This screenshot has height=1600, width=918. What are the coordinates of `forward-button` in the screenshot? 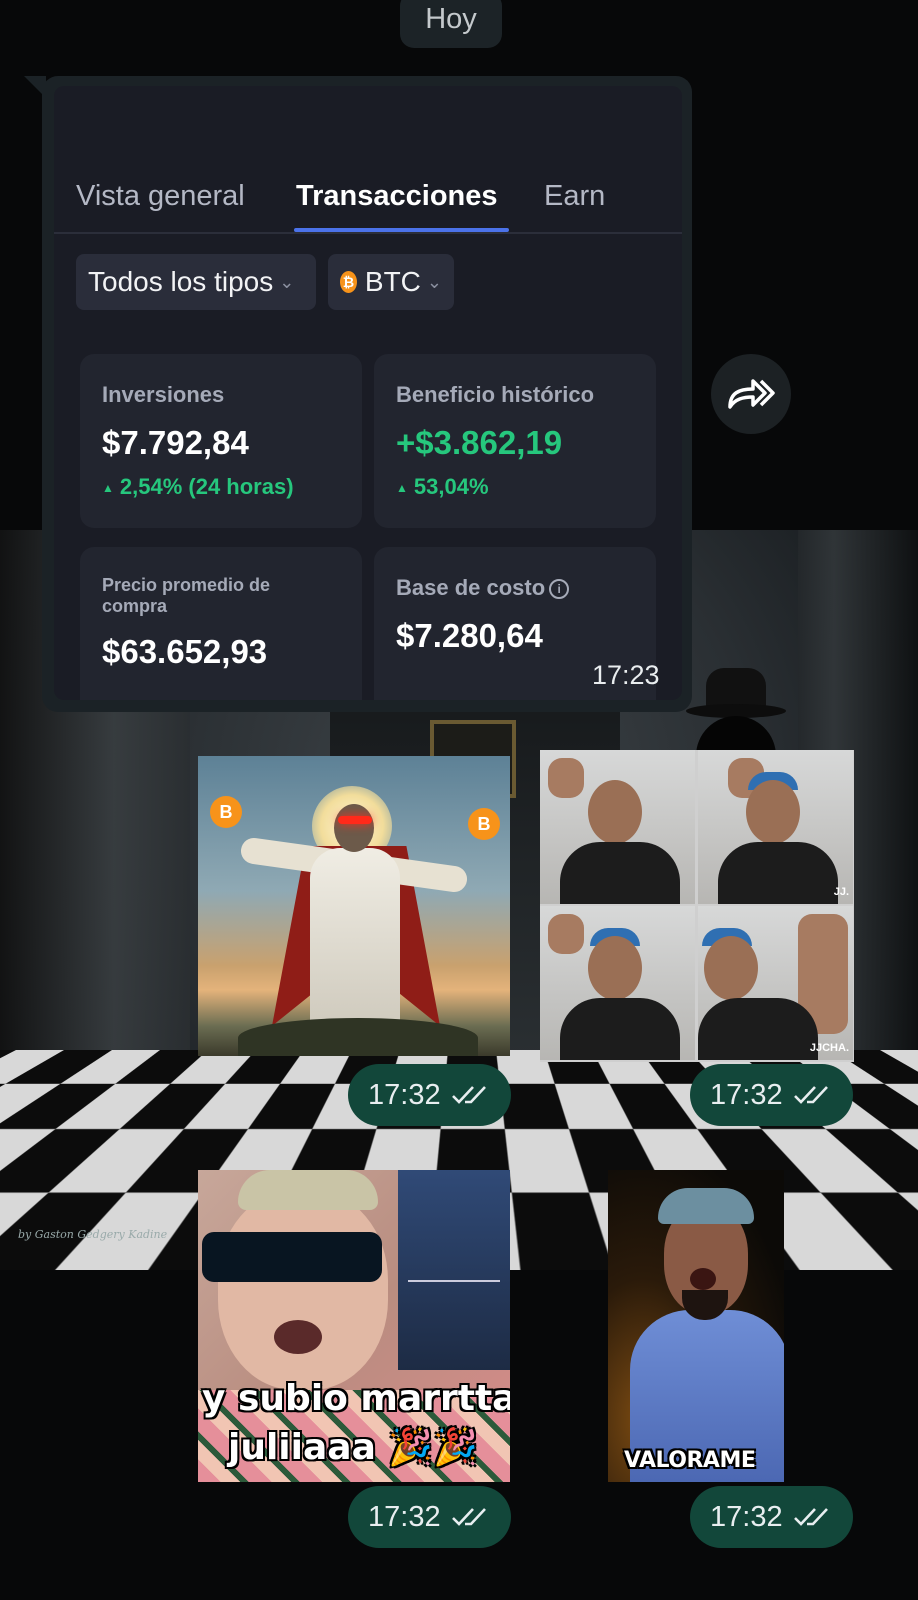 It's located at (751, 394).